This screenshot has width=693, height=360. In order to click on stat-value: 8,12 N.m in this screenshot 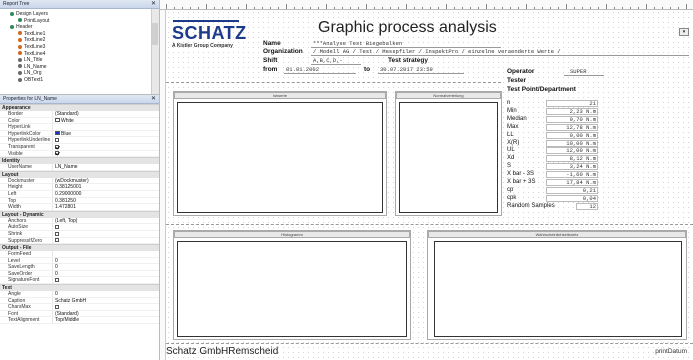, I will do `click(572, 159)`.